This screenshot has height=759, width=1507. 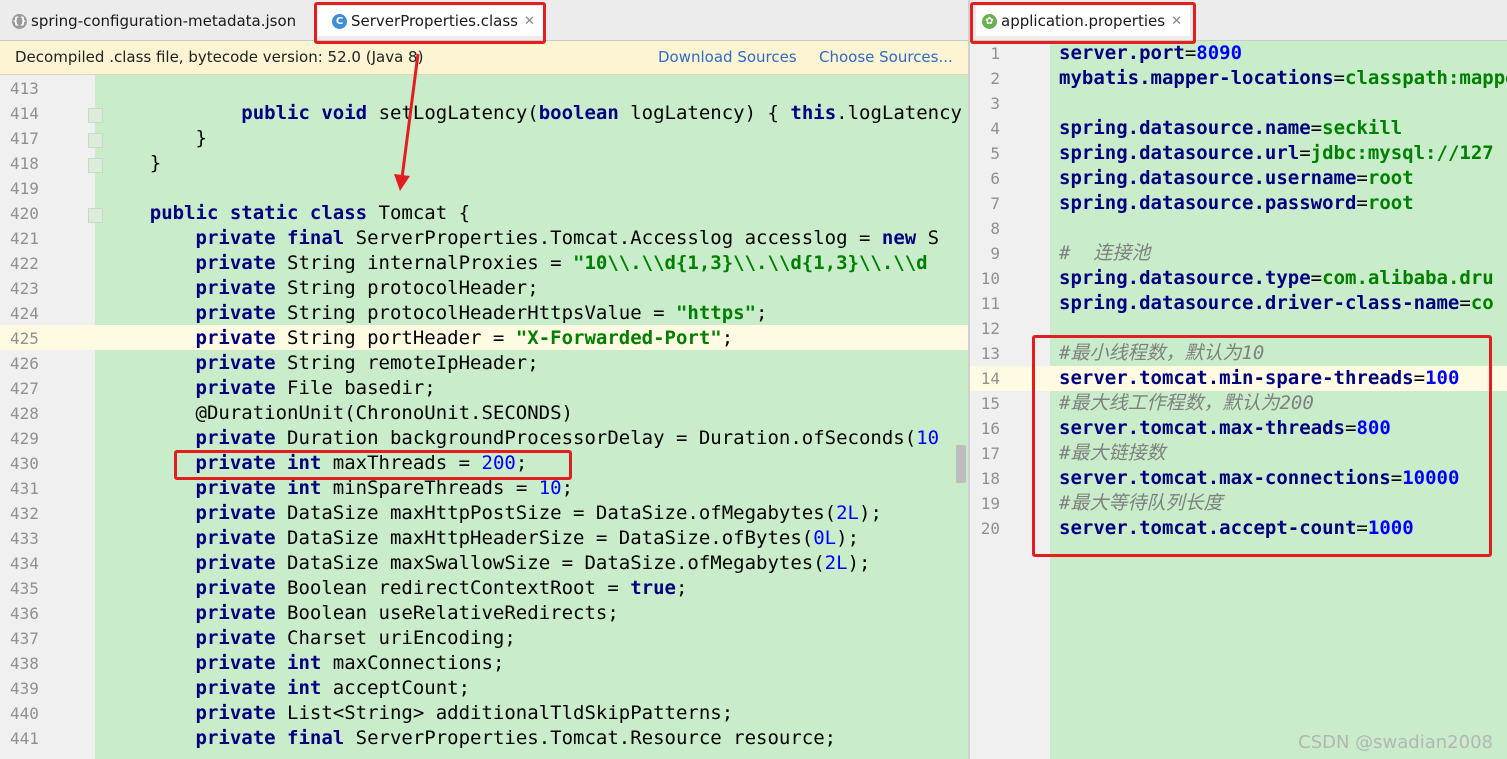 I want to click on watermark: CSDN @swadian2008, so click(x=1395, y=742).